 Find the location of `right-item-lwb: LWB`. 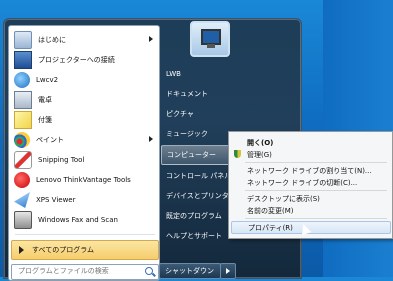

right-item-lwb: LWB is located at coordinates (201, 74).